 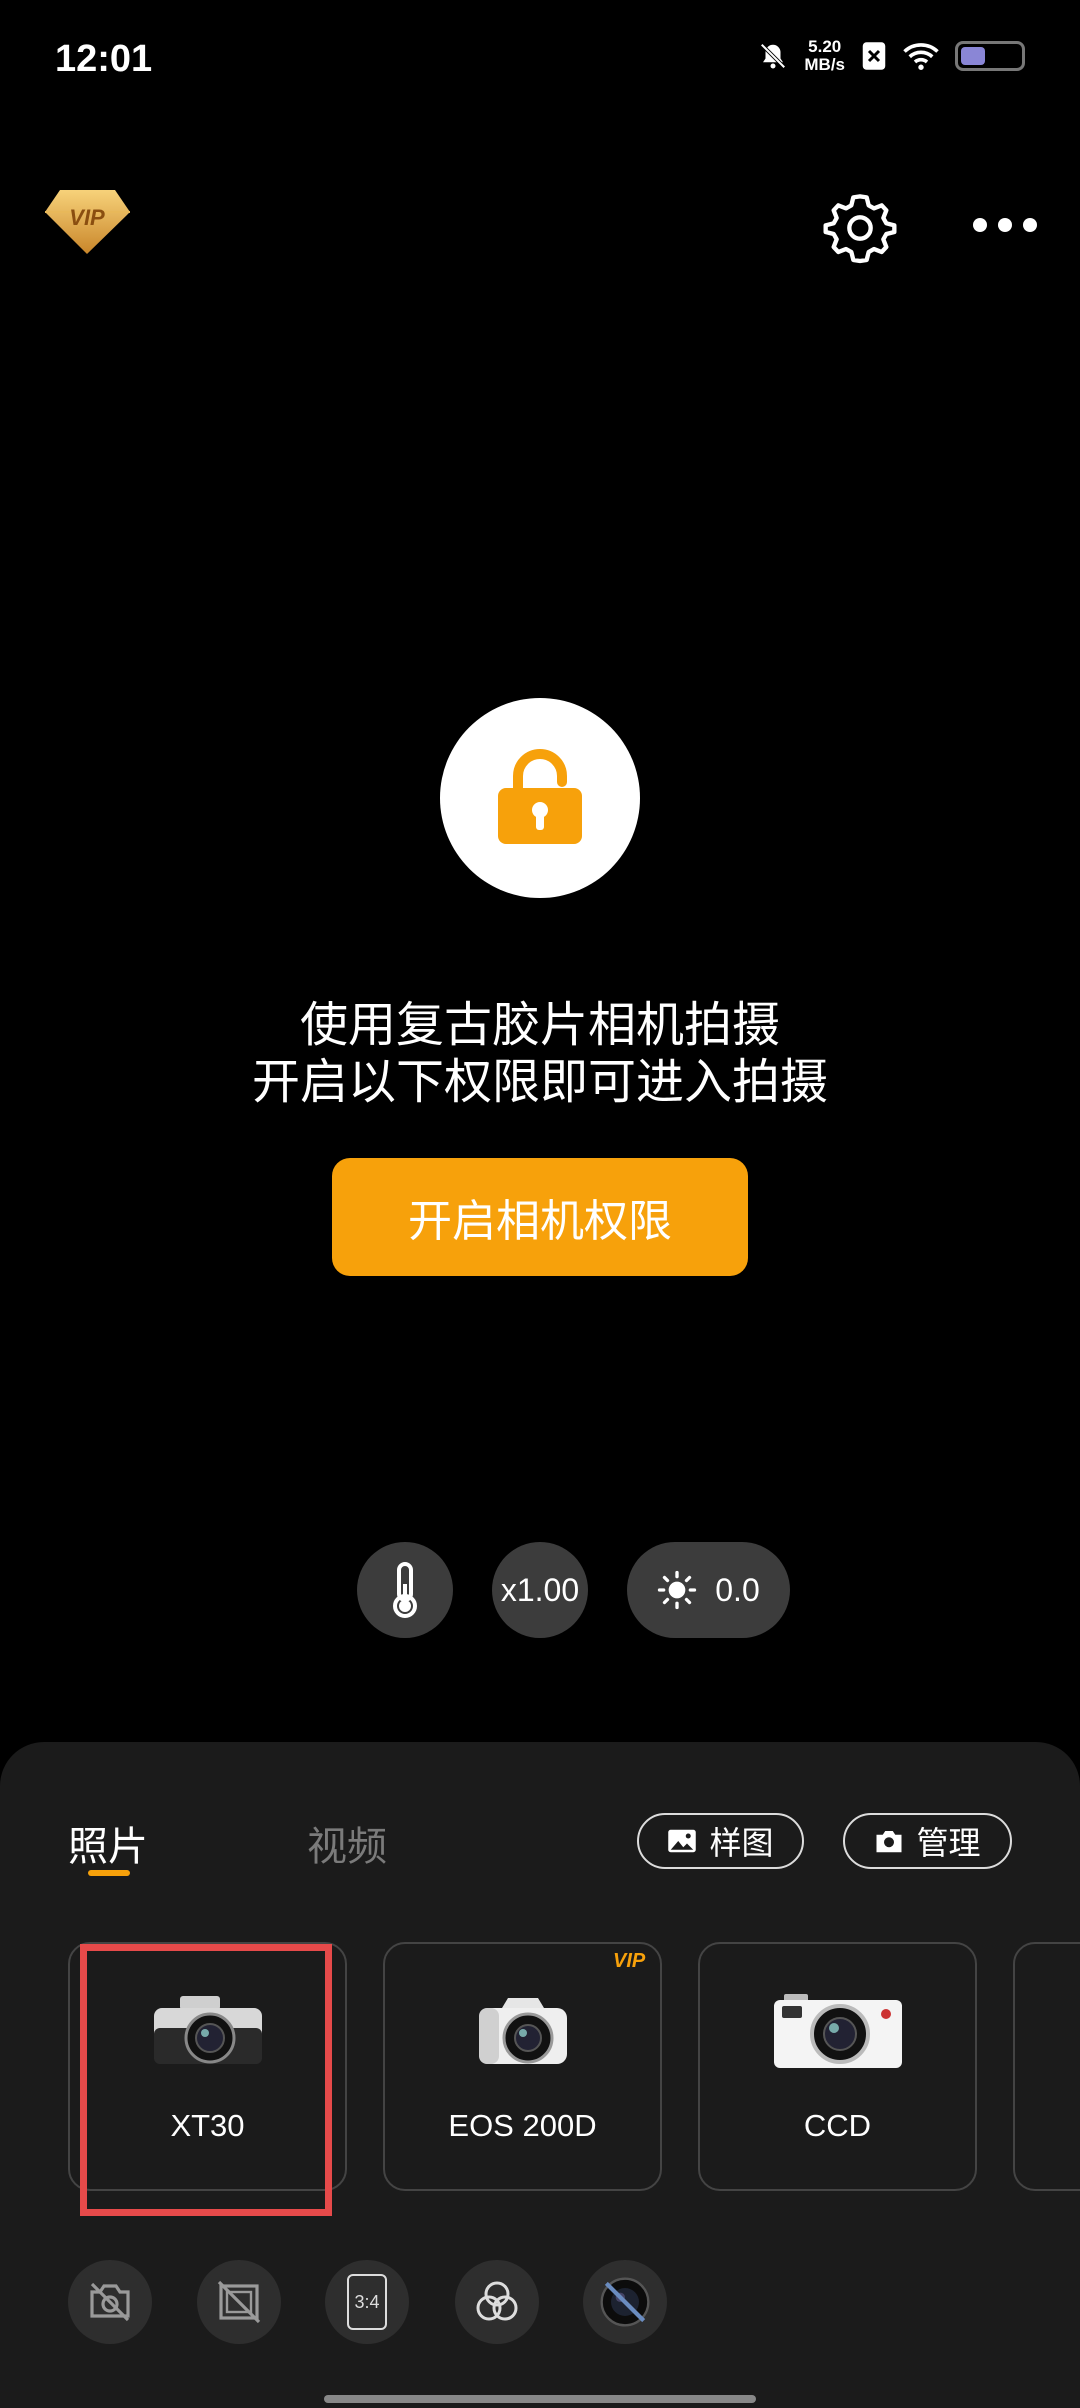 I want to click on vip-tag: VIP, so click(x=629, y=1961).